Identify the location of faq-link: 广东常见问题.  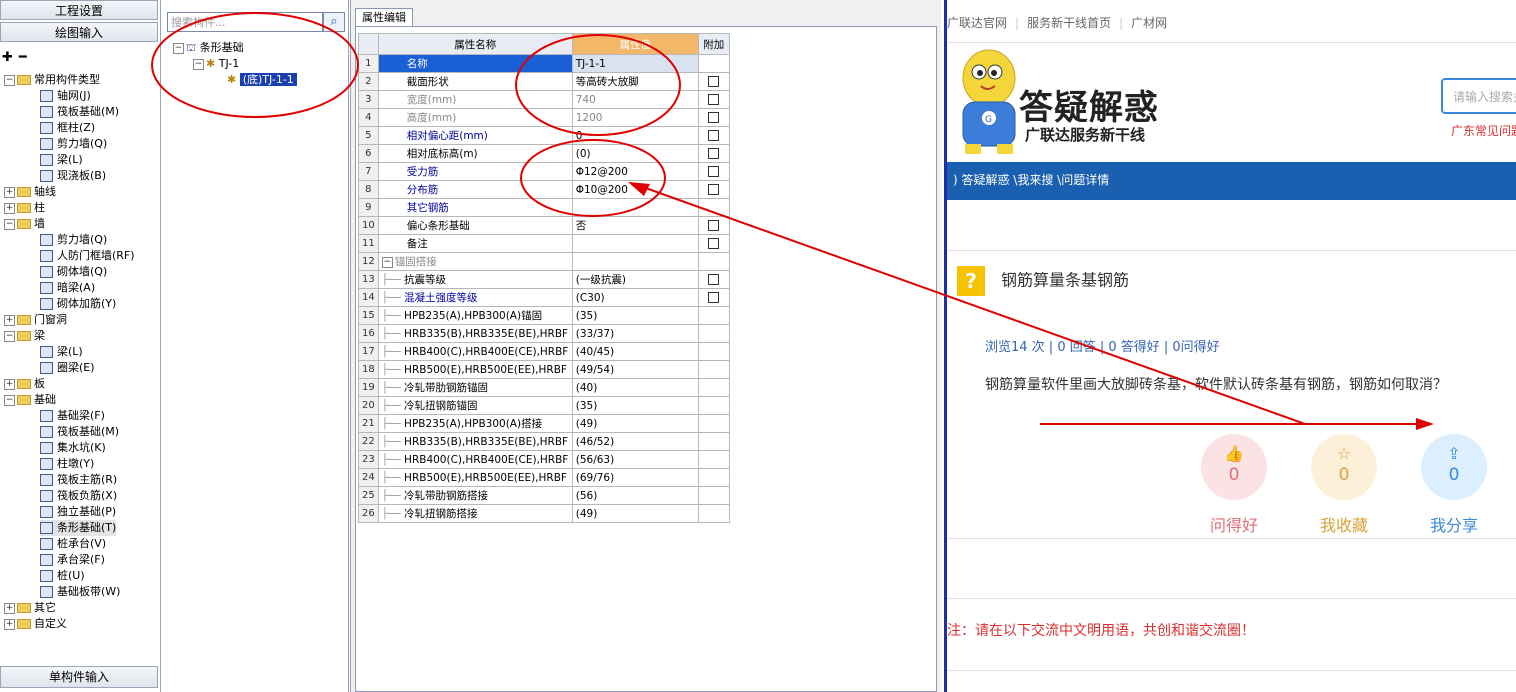
(1483, 130).